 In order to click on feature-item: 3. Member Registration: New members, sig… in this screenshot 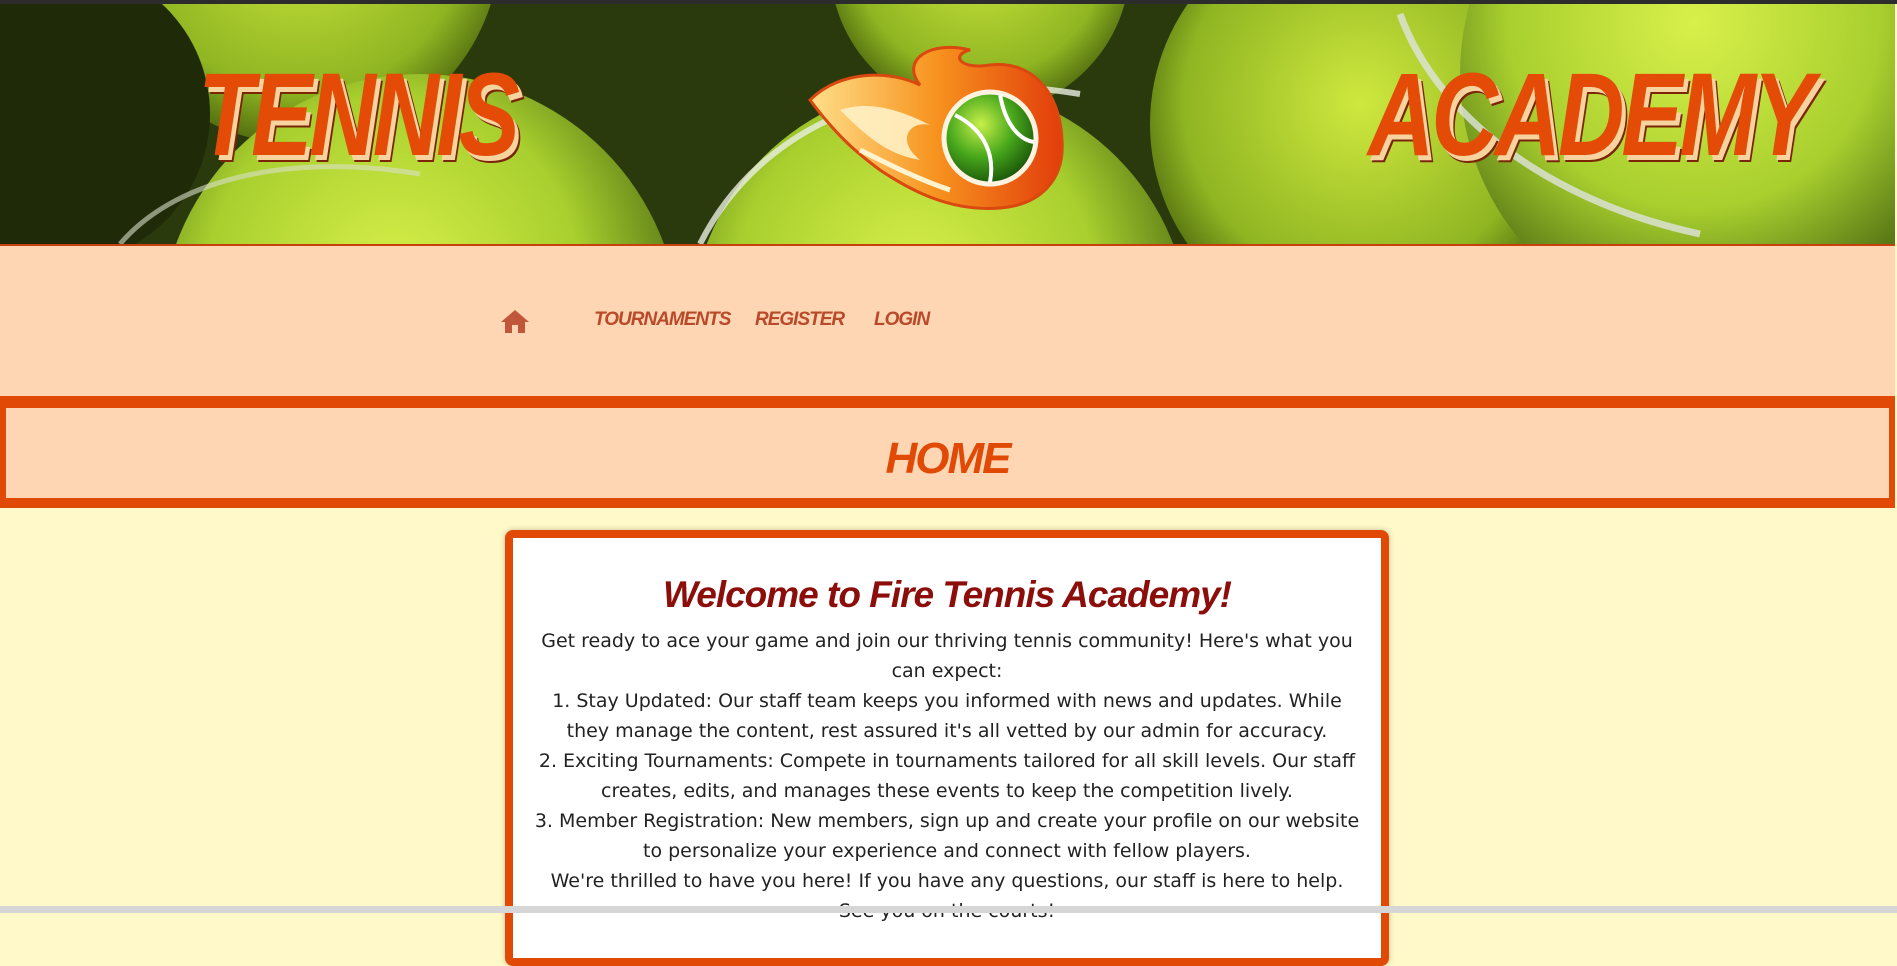, I will do `click(947, 836)`.